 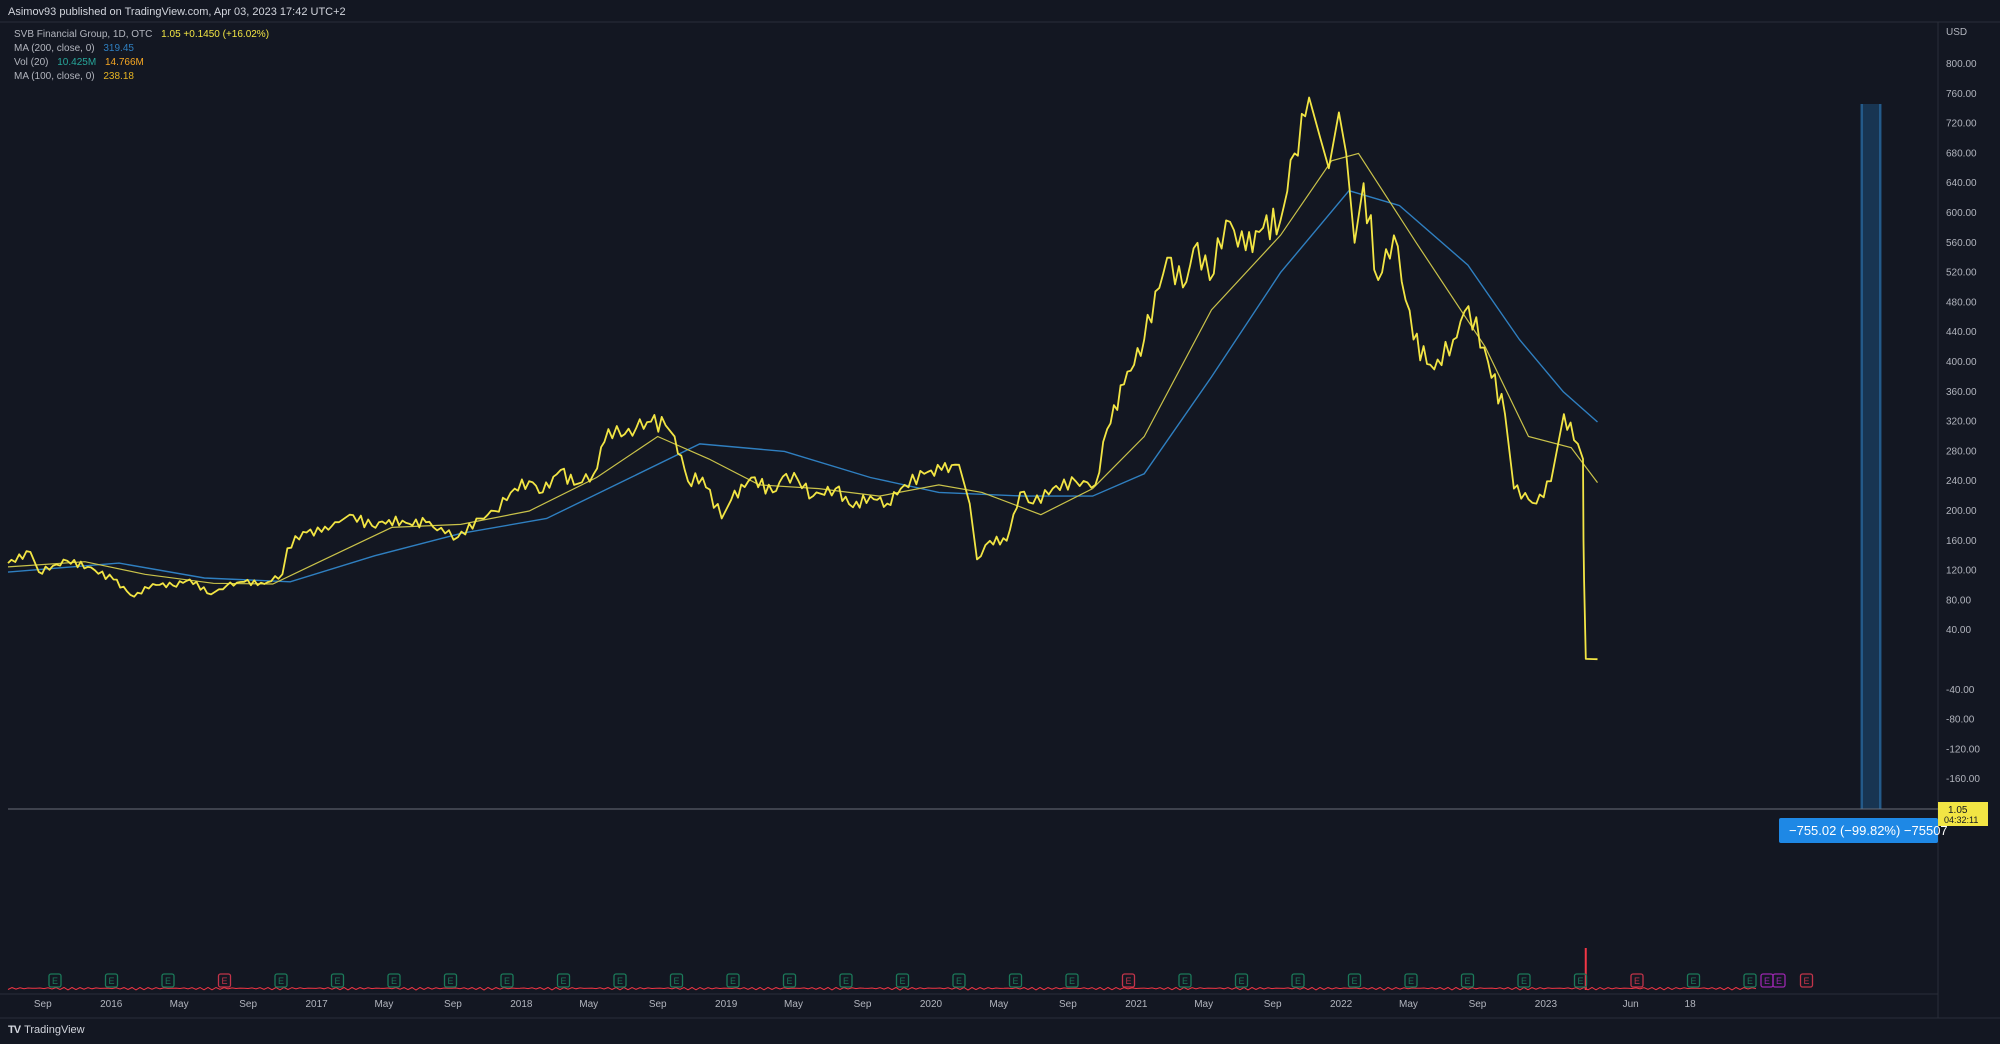 What do you see at coordinates (1961, 94) in the screenshot?
I see `price-tick-label: 760.00` at bounding box center [1961, 94].